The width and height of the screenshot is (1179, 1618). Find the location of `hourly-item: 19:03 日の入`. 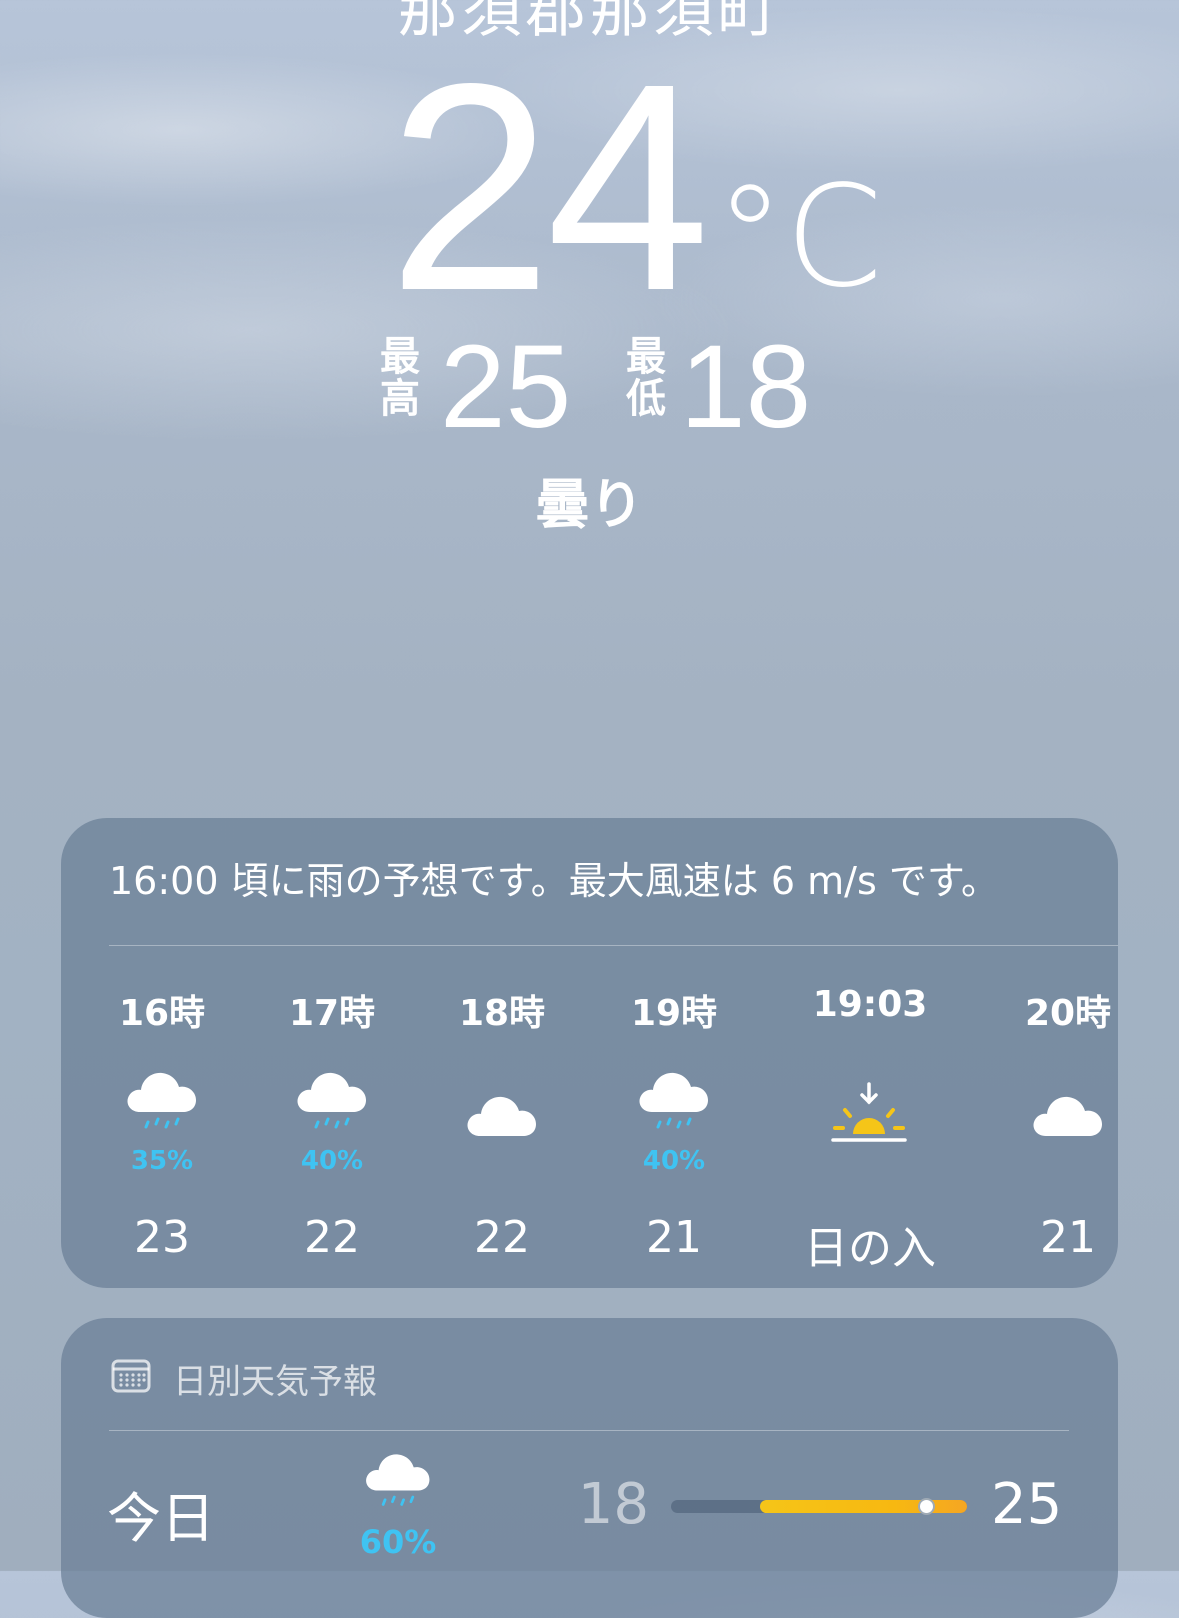

hourly-item: 19:03 日の入 is located at coordinates (870, 1126).